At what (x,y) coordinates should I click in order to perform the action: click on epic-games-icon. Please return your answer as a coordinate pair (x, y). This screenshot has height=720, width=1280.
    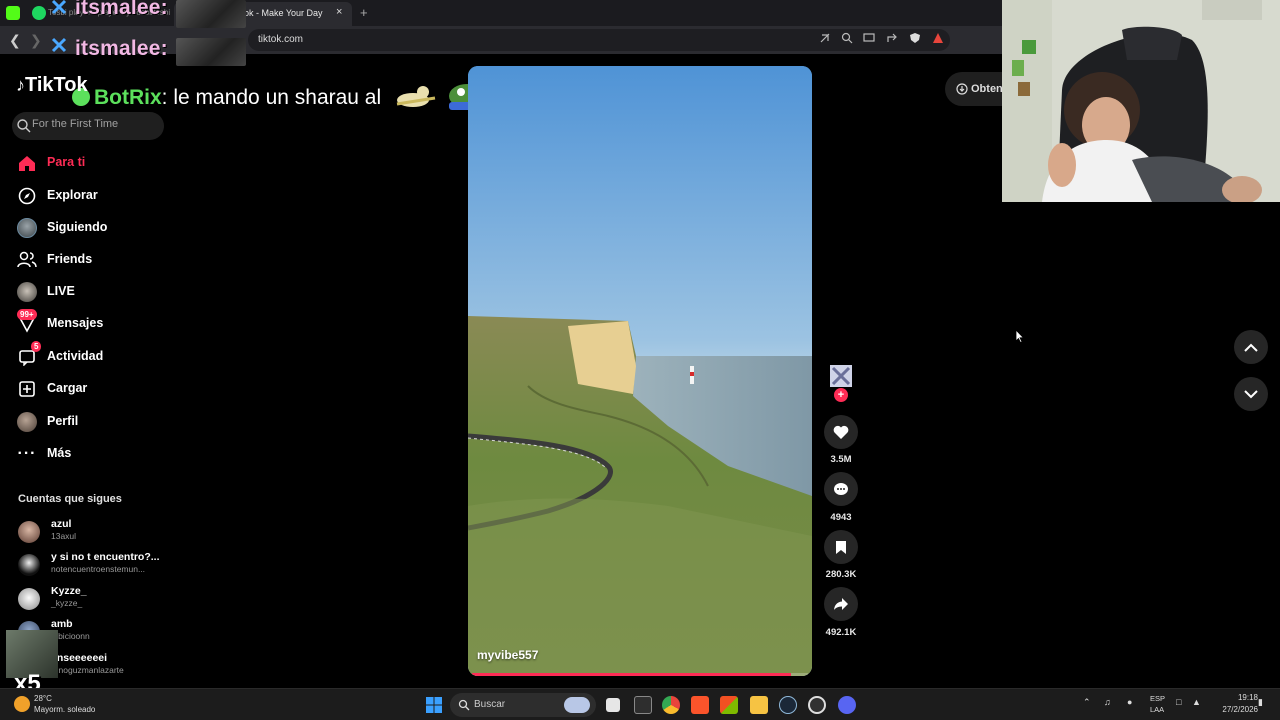
    Looking at the image, I should click on (643, 705).